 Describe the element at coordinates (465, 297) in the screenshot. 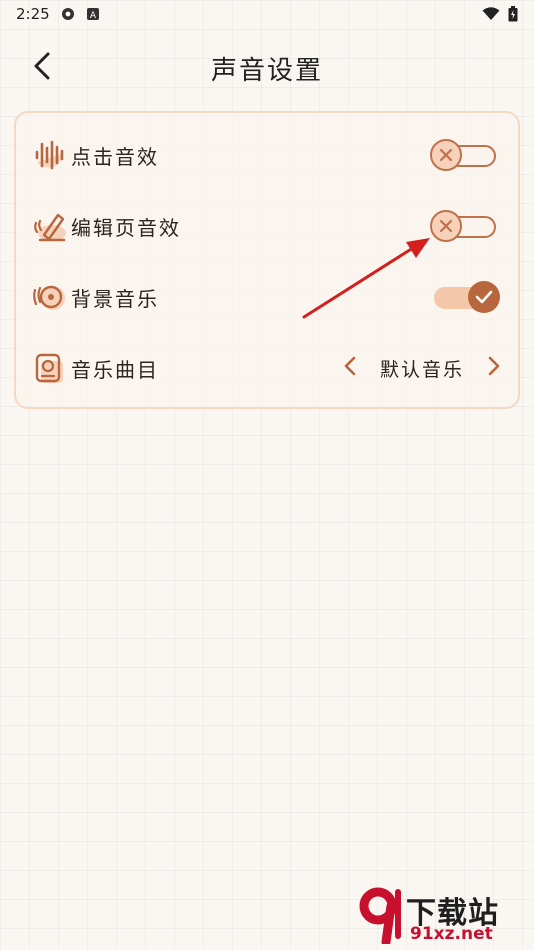

I see `bg-music-toggle` at that location.